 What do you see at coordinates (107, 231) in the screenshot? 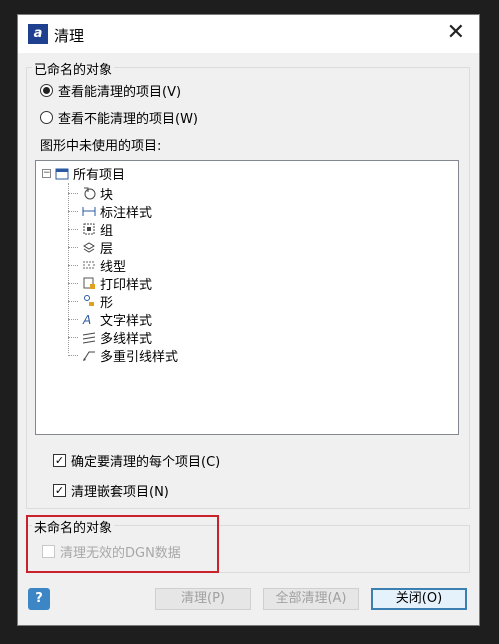
I see `tree-item-label: 组` at bounding box center [107, 231].